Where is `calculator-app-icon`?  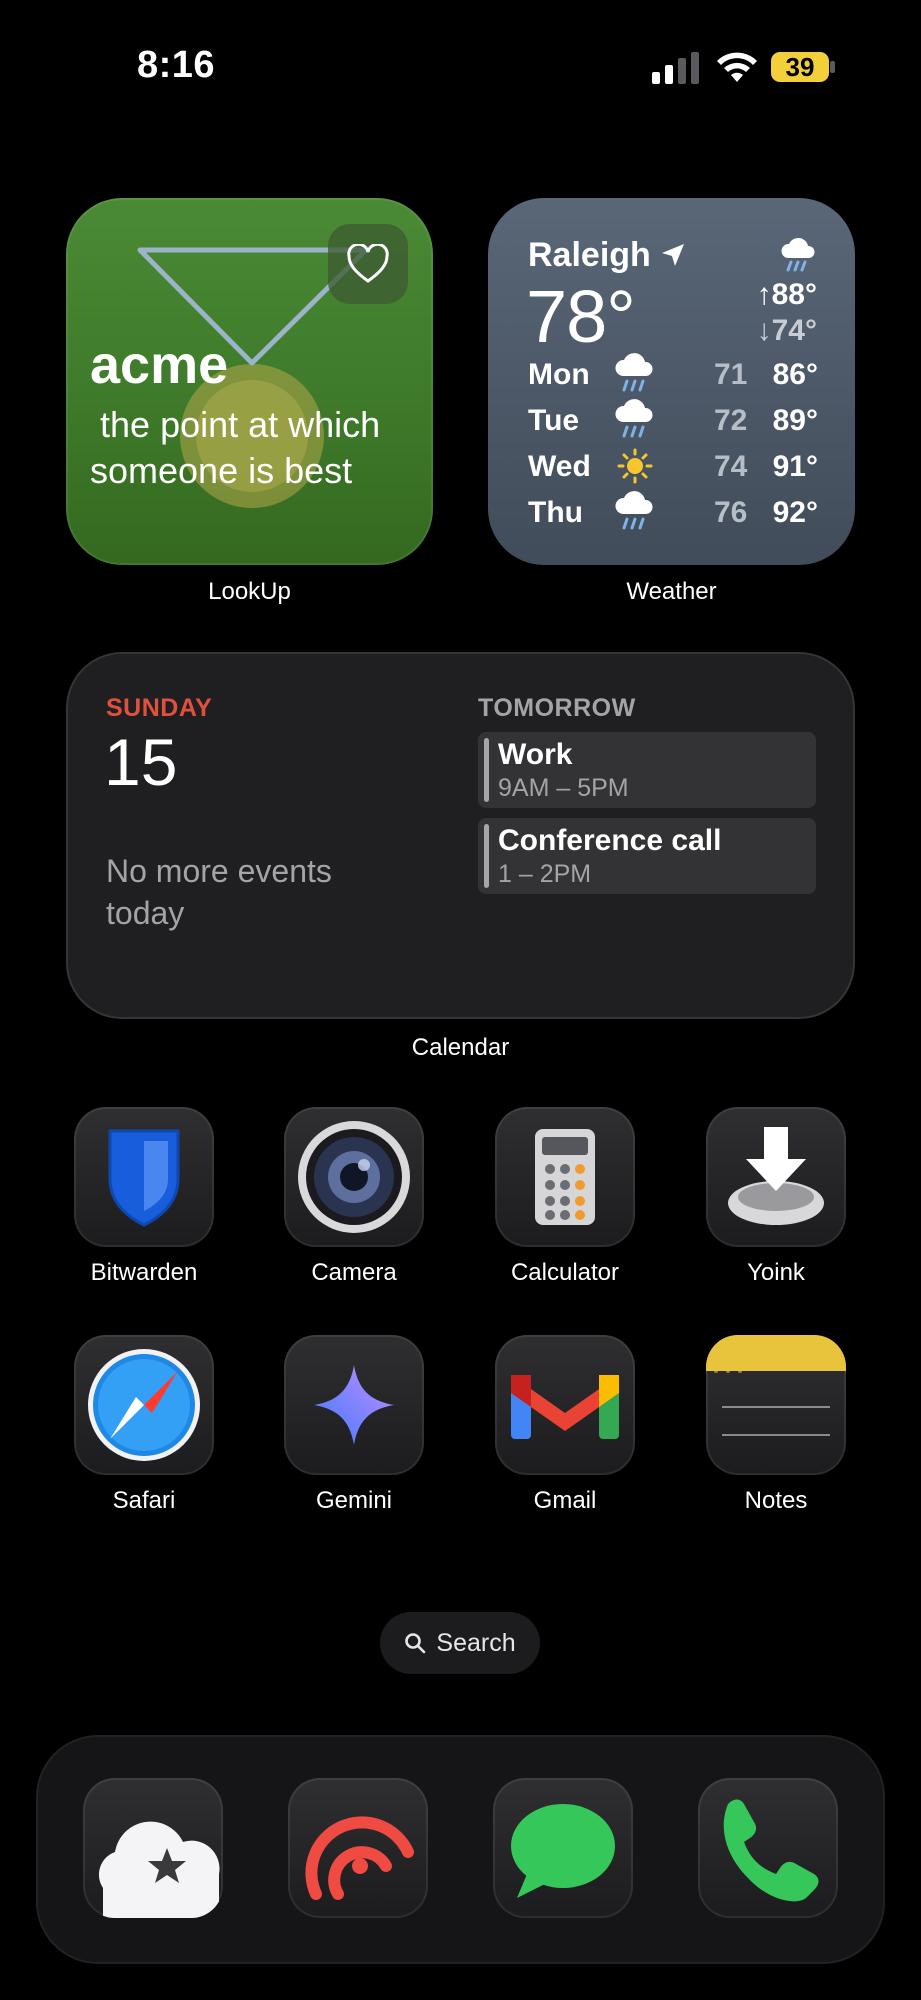 calculator-app-icon is located at coordinates (565, 1177).